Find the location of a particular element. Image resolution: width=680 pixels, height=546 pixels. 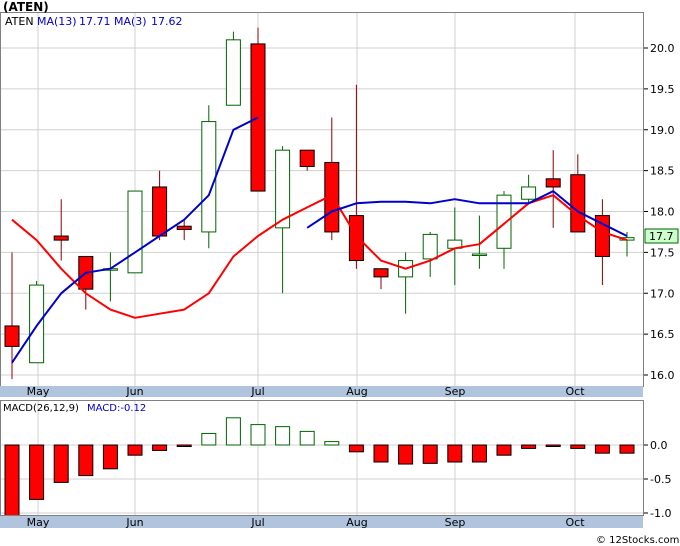

macd-tick-label: 0.0 is located at coordinates (659, 445).